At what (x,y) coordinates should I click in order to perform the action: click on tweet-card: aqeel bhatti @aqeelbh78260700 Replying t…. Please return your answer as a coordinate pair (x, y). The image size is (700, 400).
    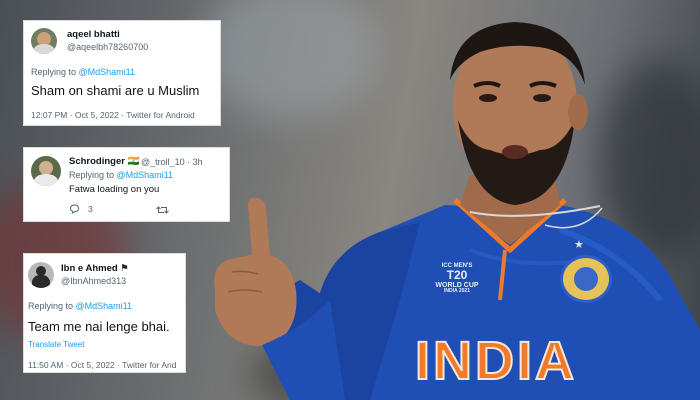
    Looking at the image, I should click on (122, 73).